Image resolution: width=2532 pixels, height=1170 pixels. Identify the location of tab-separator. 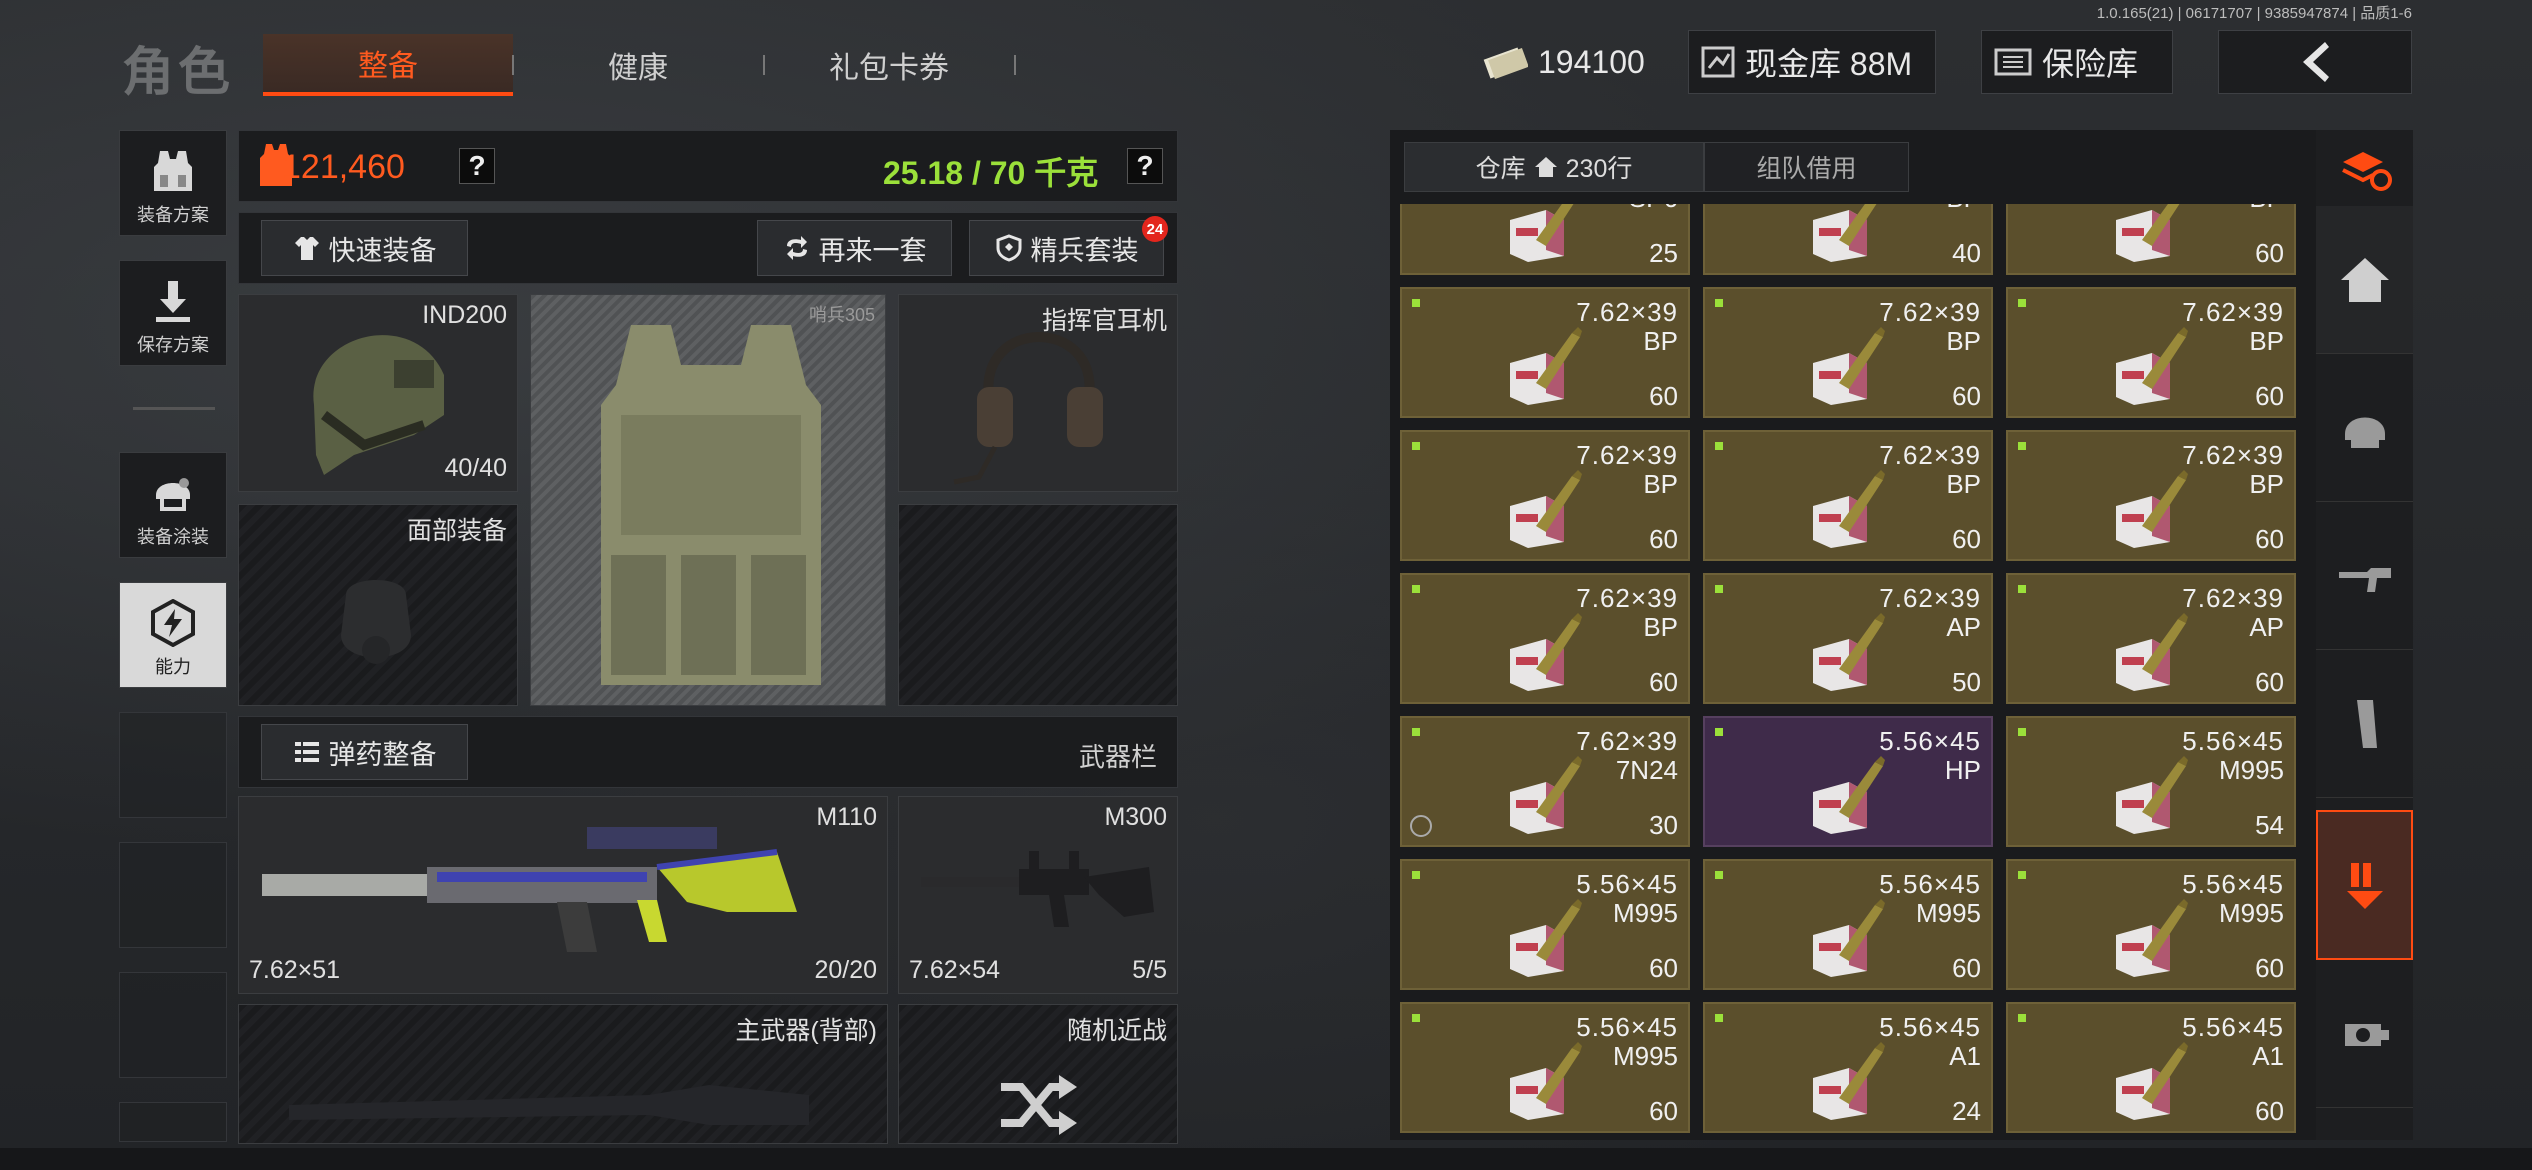
(1015, 65).